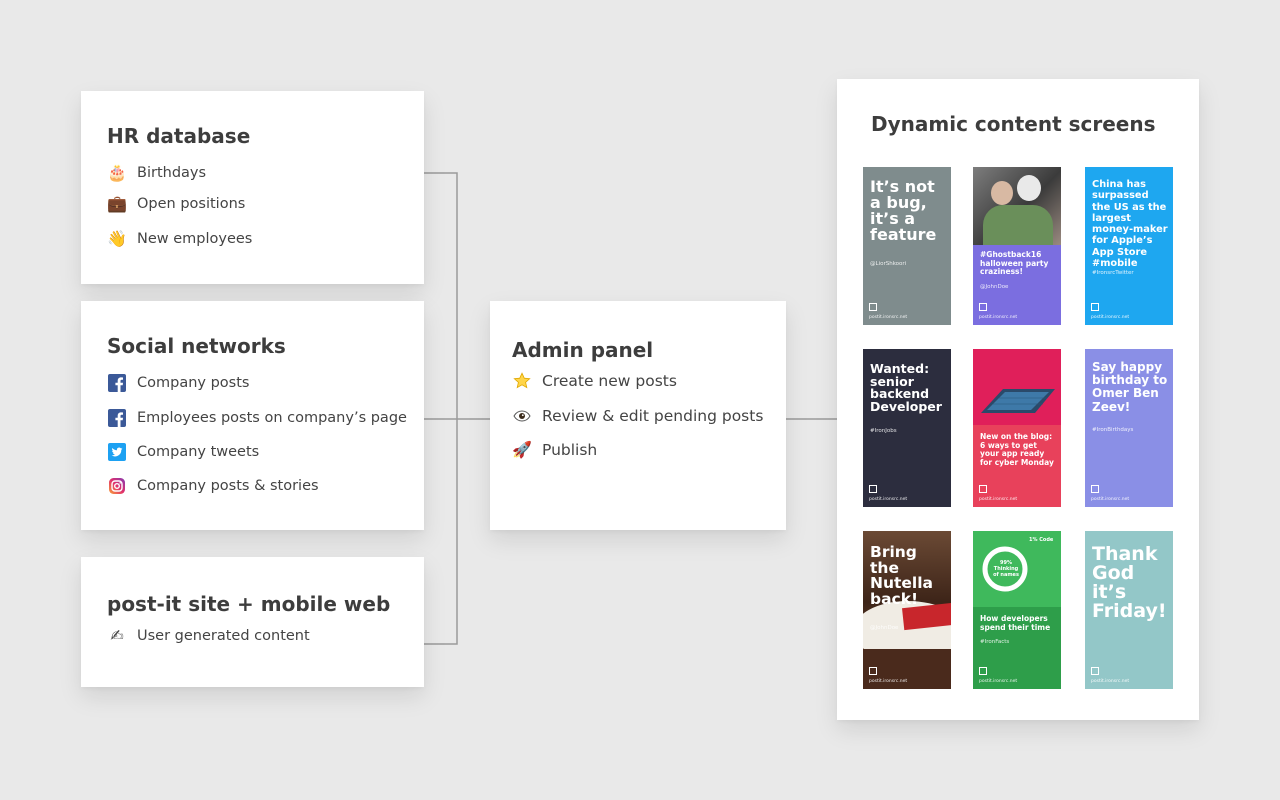 The image size is (1280, 800). Describe the element at coordinates (653, 416) in the screenshot. I see `admin-item-label: Review & edit pending posts` at that location.